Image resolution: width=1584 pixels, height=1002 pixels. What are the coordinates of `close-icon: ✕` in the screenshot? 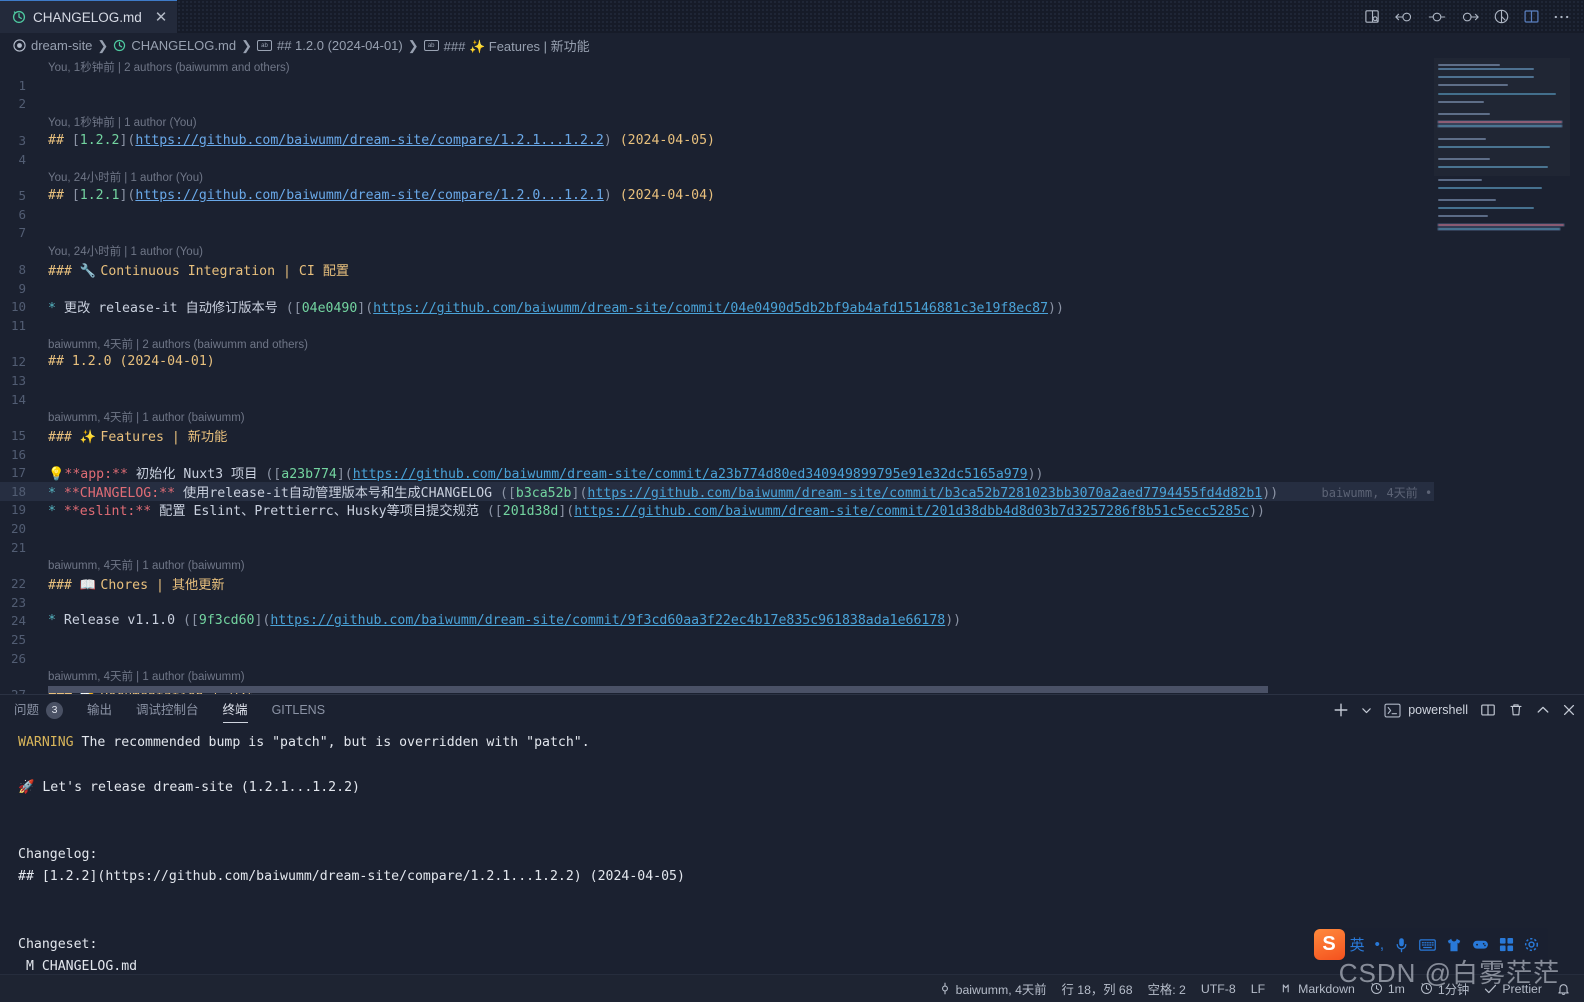 It's located at (161, 17).